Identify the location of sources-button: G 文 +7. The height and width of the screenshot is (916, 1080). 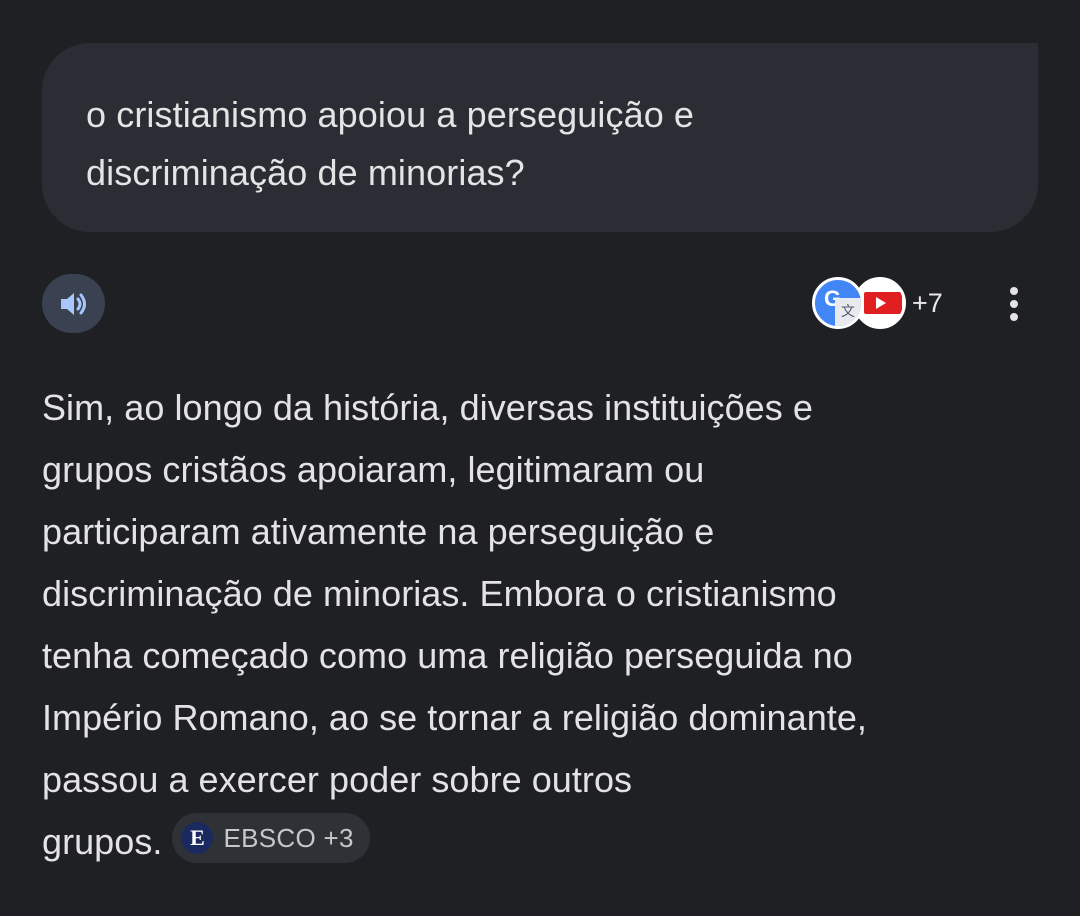
(877, 303).